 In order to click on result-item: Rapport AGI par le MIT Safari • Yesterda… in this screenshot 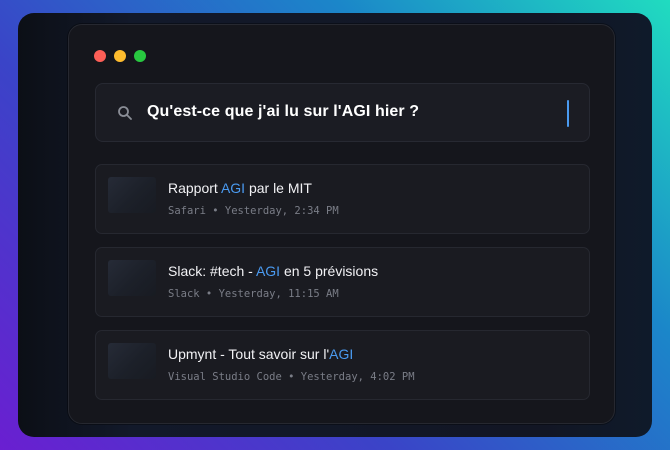, I will do `click(342, 199)`.